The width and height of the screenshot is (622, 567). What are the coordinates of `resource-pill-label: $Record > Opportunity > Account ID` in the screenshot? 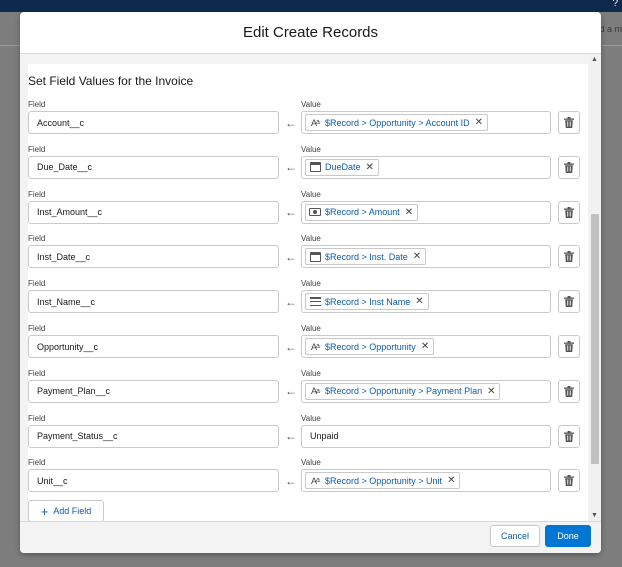 It's located at (397, 122).